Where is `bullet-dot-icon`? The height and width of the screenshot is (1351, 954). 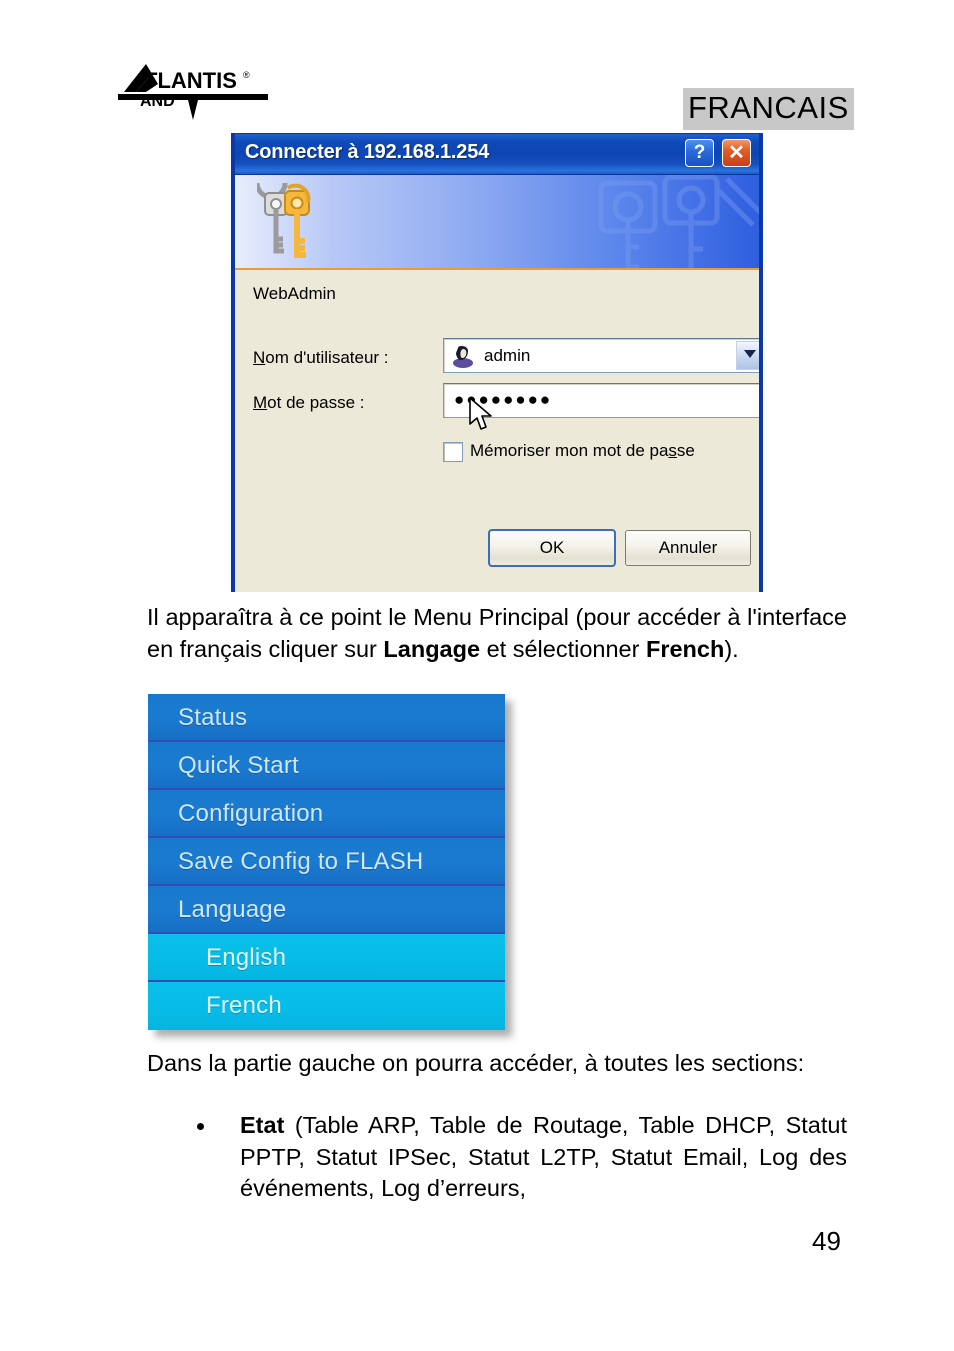
bullet-dot-icon is located at coordinates (200, 1126).